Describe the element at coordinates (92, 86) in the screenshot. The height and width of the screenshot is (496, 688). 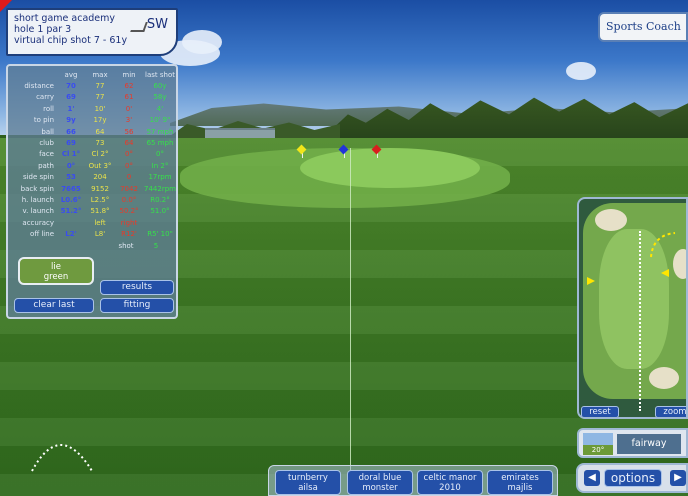
I see `stat-row: distance 70 77 62 60y` at that location.